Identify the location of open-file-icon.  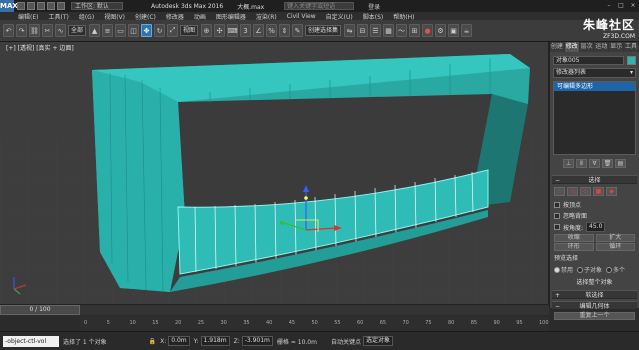
(31, 6).